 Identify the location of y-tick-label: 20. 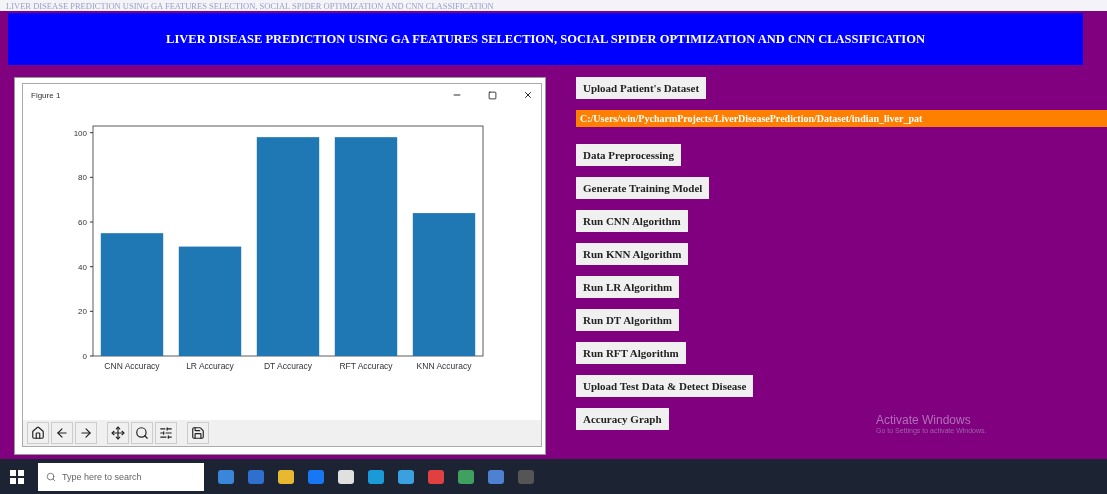
(83, 312).